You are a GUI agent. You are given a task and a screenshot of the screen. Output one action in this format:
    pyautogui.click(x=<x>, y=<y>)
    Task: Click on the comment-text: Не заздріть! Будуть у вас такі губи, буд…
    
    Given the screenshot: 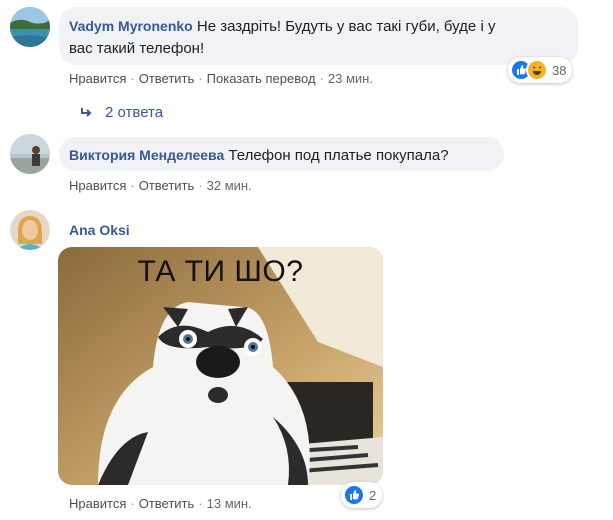 What is the action you would take?
    pyautogui.click(x=346, y=26)
    